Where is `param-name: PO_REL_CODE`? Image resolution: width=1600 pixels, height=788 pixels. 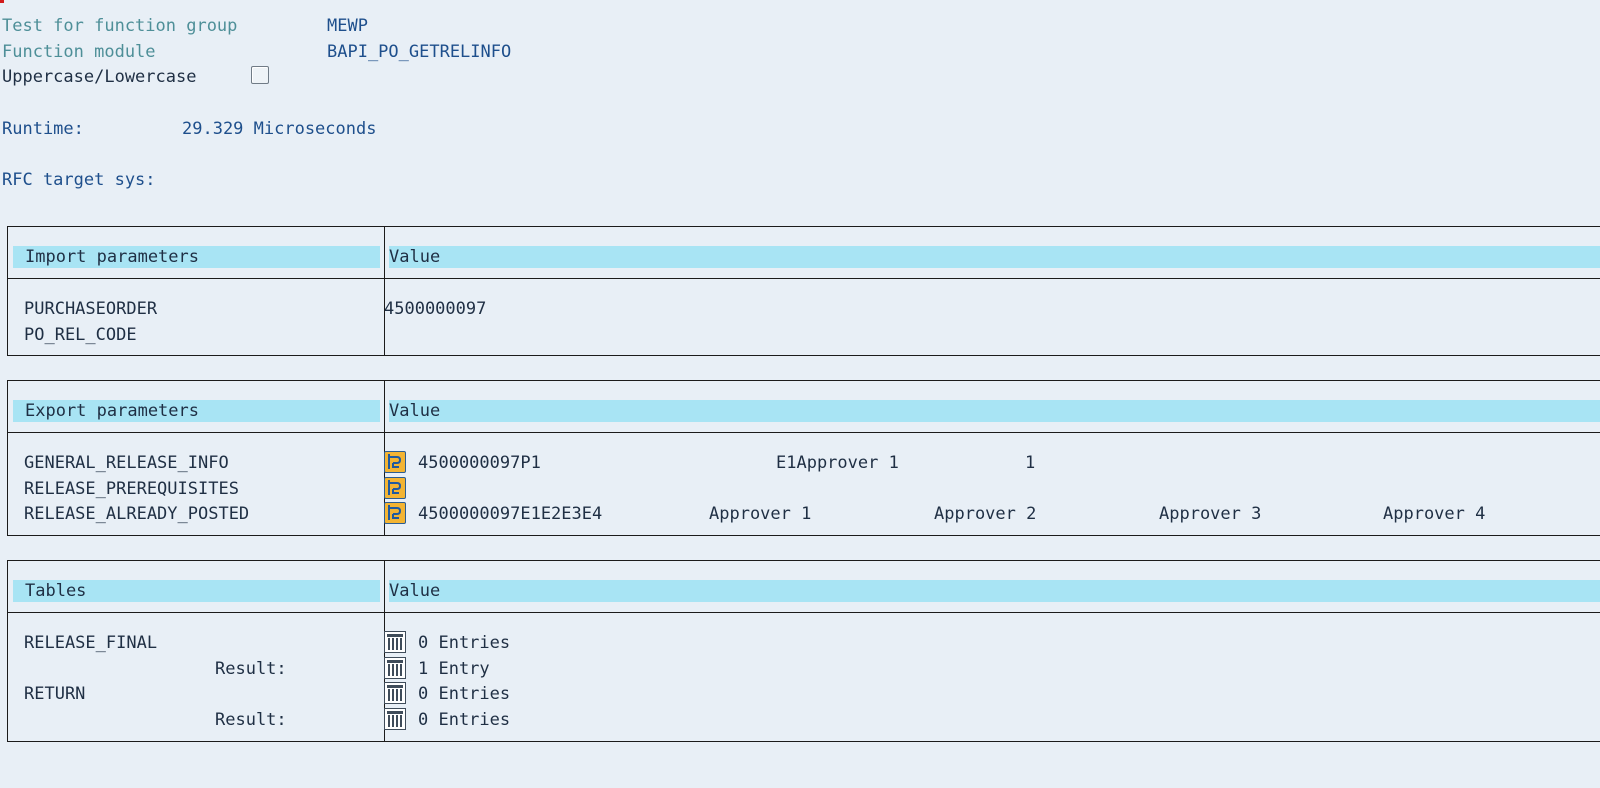
param-name: PO_REL_CODE is located at coordinates (80, 335).